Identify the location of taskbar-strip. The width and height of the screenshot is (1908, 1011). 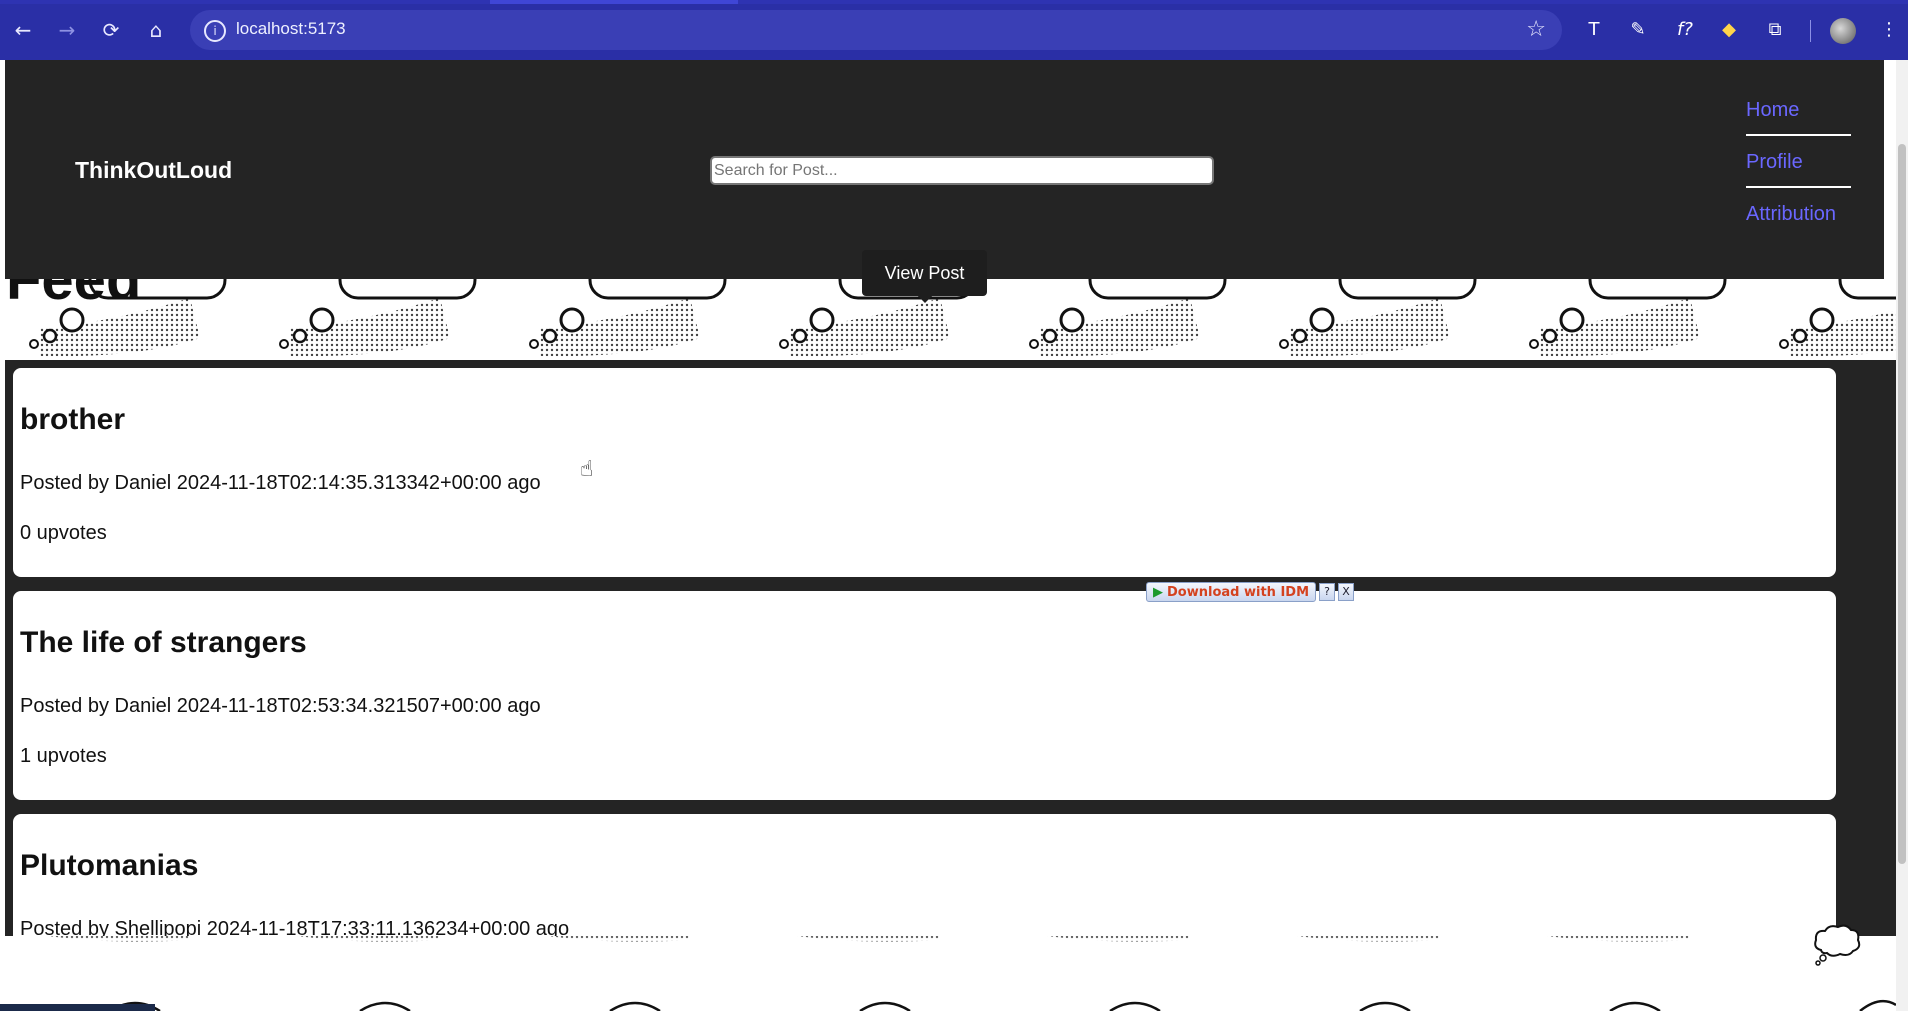
(77, 1007).